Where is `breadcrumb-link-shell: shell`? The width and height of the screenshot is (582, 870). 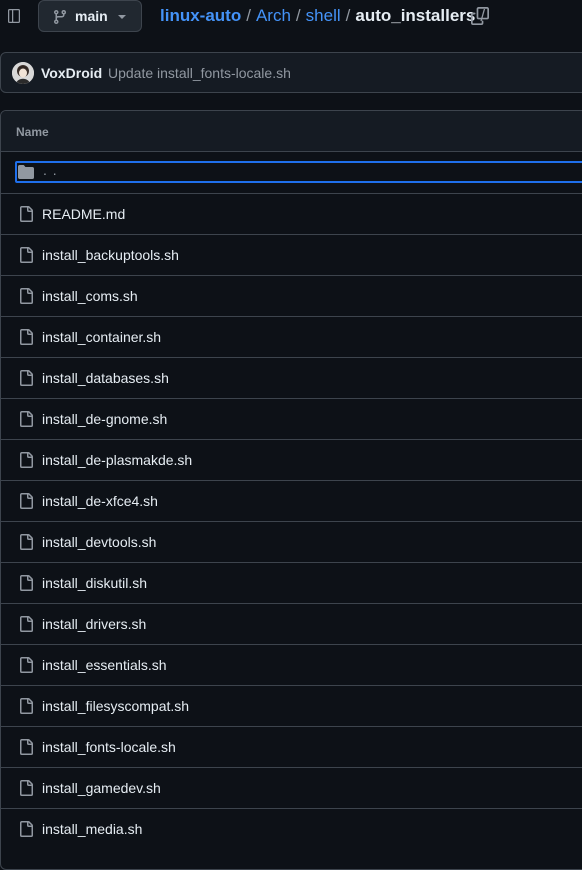 breadcrumb-link-shell: shell is located at coordinates (323, 16).